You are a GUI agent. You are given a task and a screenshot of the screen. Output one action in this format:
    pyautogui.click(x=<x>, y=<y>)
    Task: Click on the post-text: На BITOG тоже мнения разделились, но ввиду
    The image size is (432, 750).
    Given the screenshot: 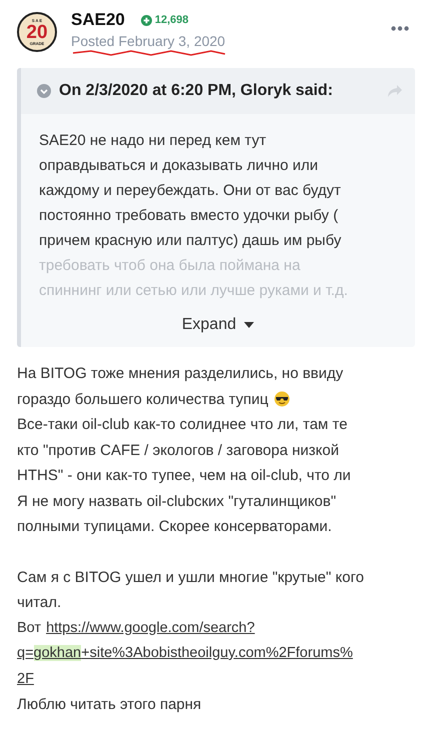 What is the action you would take?
    pyautogui.click(x=180, y=374)
    